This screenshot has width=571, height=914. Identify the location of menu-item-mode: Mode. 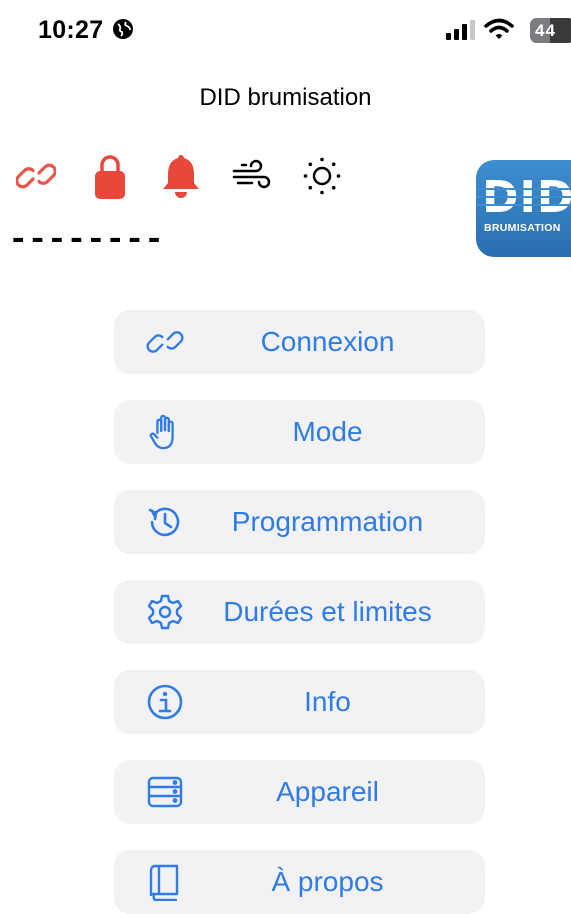
(299, 432).